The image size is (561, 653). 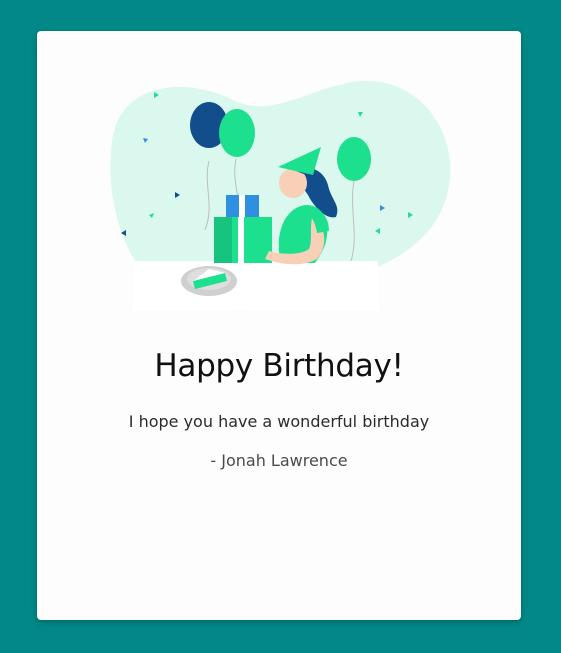 I want to click on signature: - Jonah Lawrence, so click(x=279, y=460).